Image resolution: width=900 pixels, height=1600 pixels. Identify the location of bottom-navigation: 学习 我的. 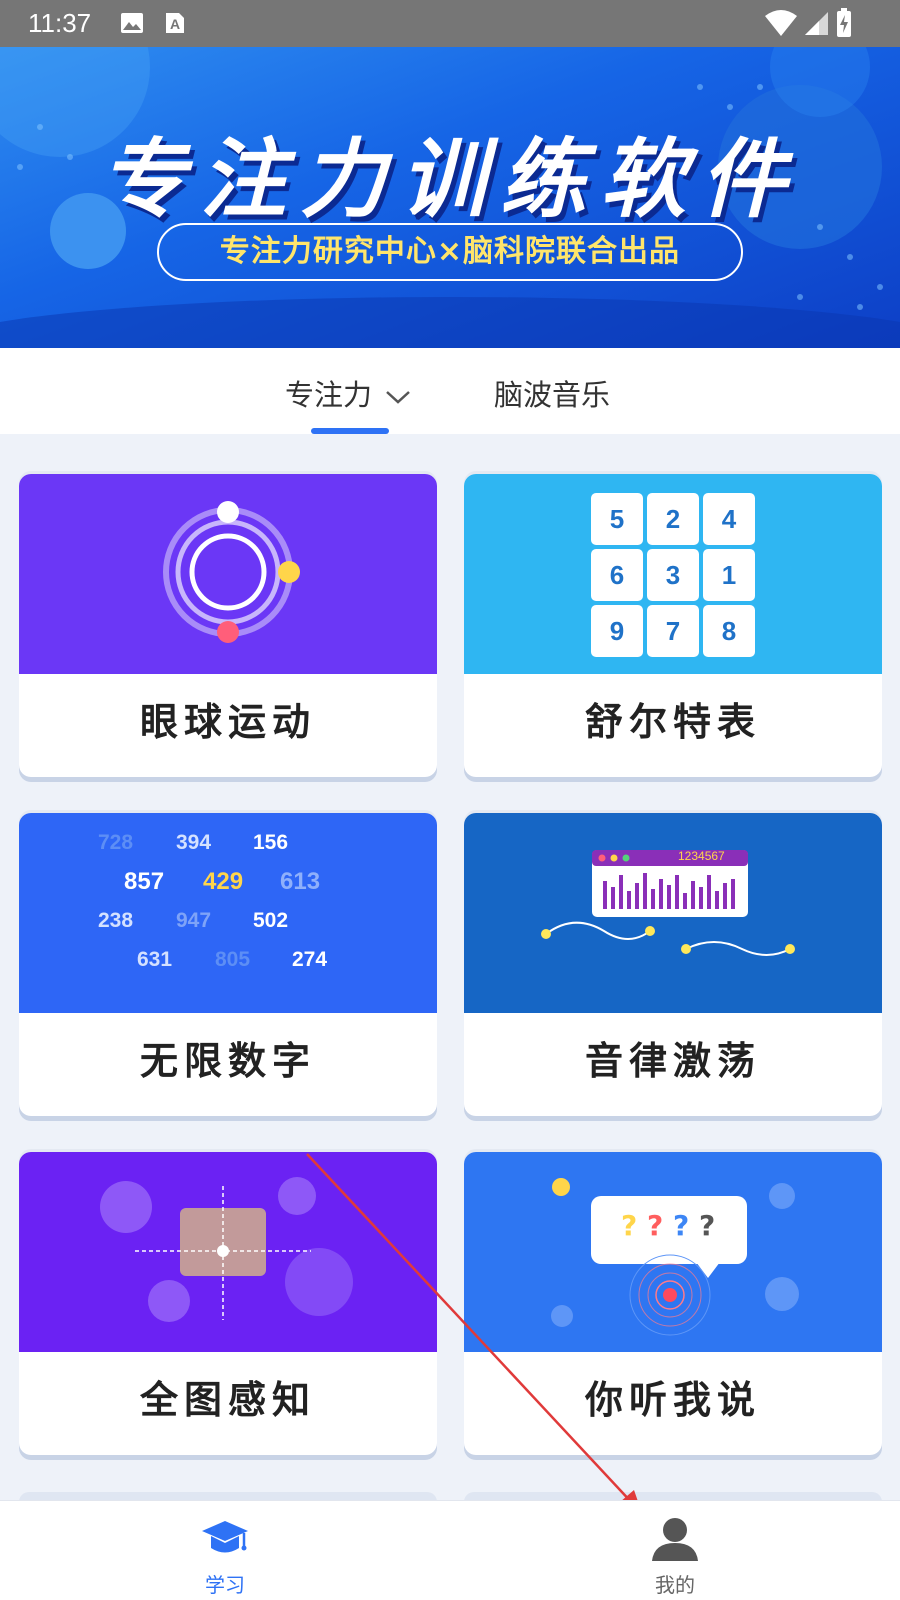
(450, 1550).